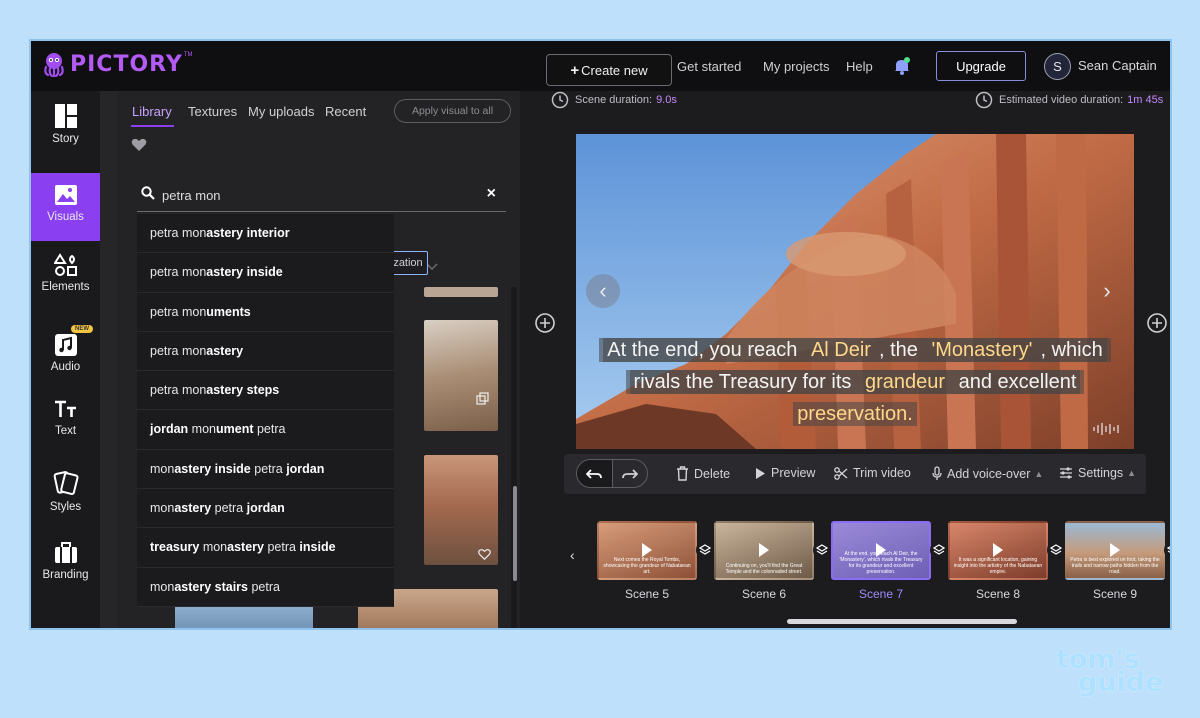  I want to click on apply-visual-to-all-button: Apply visual to all, so click(452, 111).